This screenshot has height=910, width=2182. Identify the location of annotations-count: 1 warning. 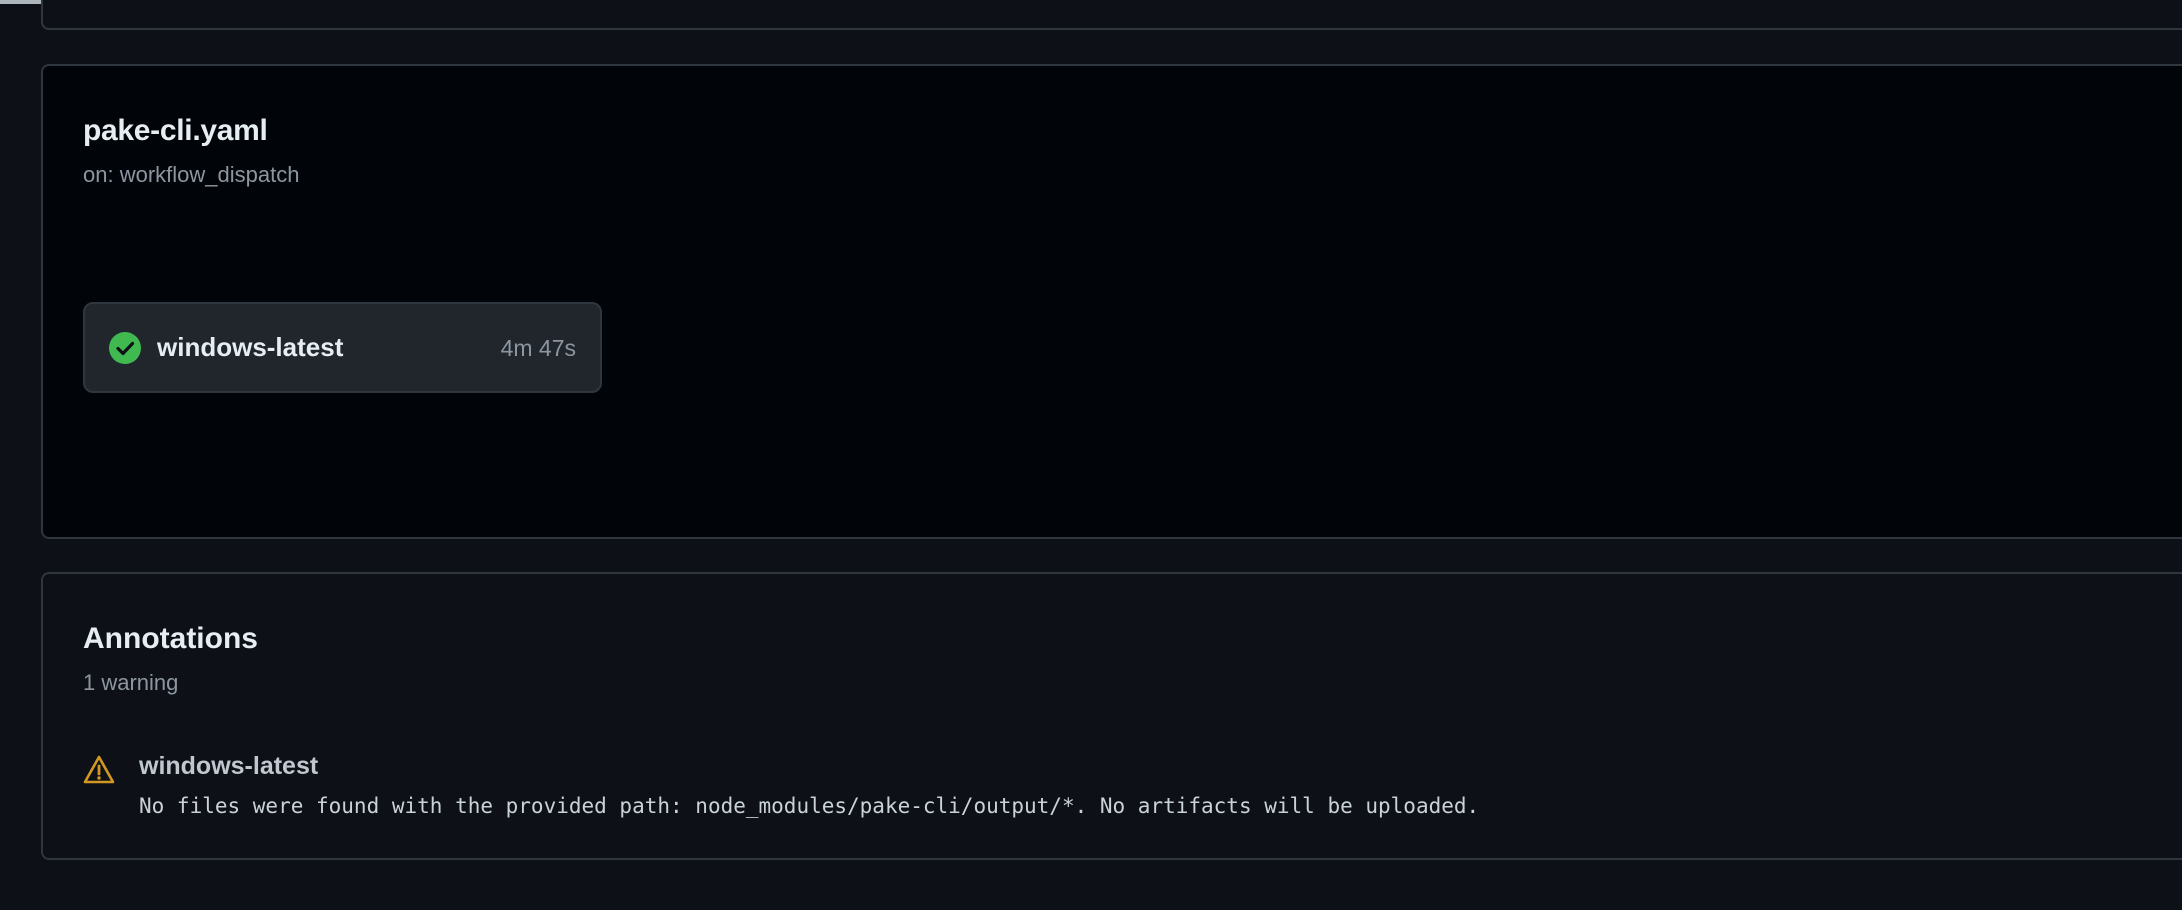
(131, 682).